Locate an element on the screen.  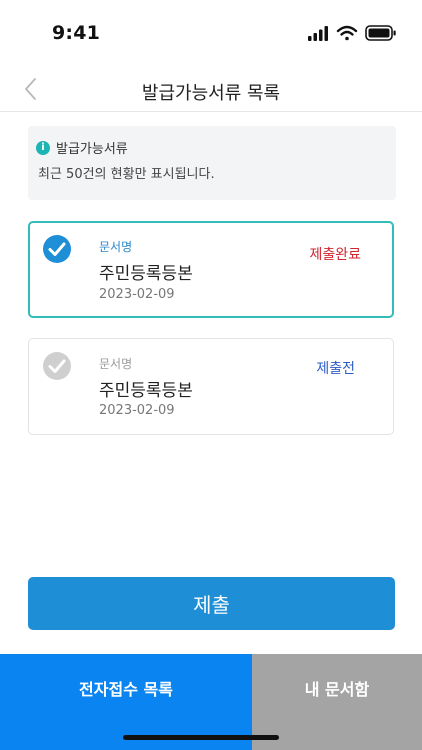
wifi-icon is located at coordinates (347, 33).